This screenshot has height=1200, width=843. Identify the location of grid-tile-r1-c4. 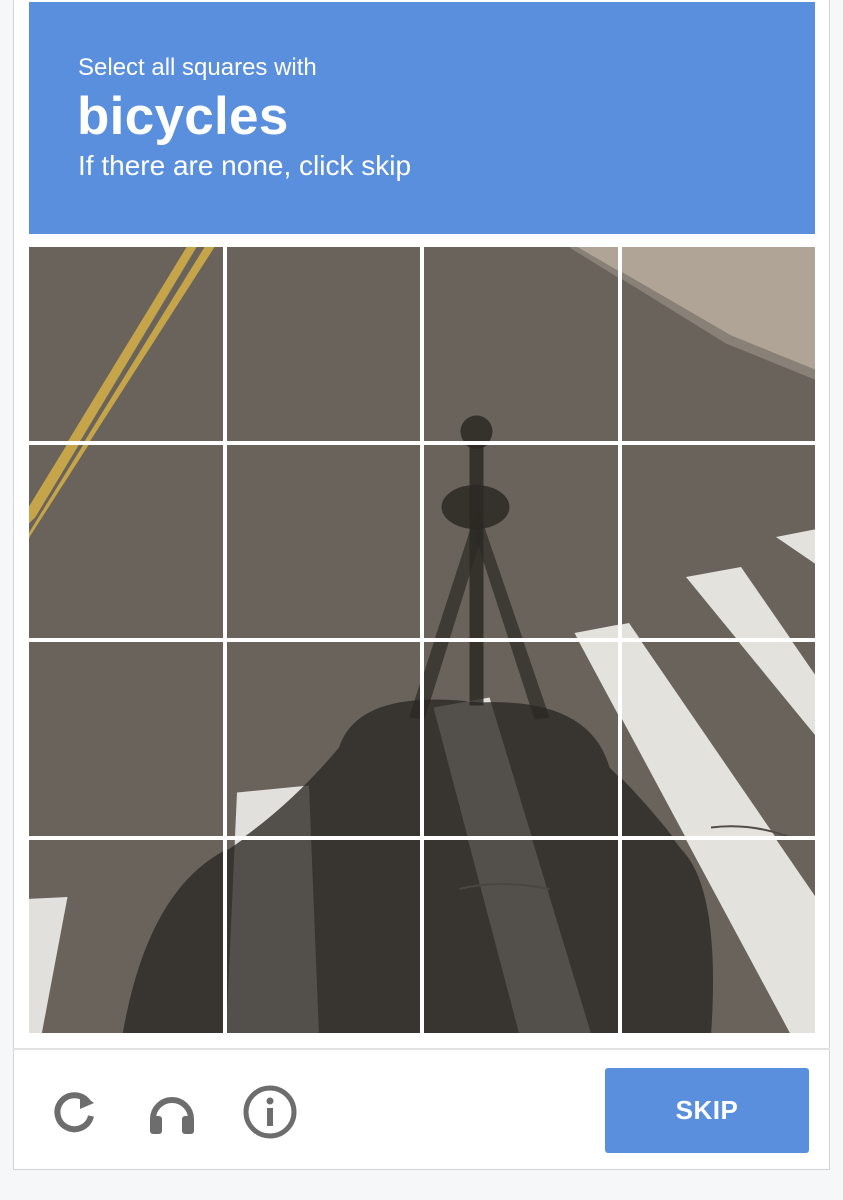
(718, 344).